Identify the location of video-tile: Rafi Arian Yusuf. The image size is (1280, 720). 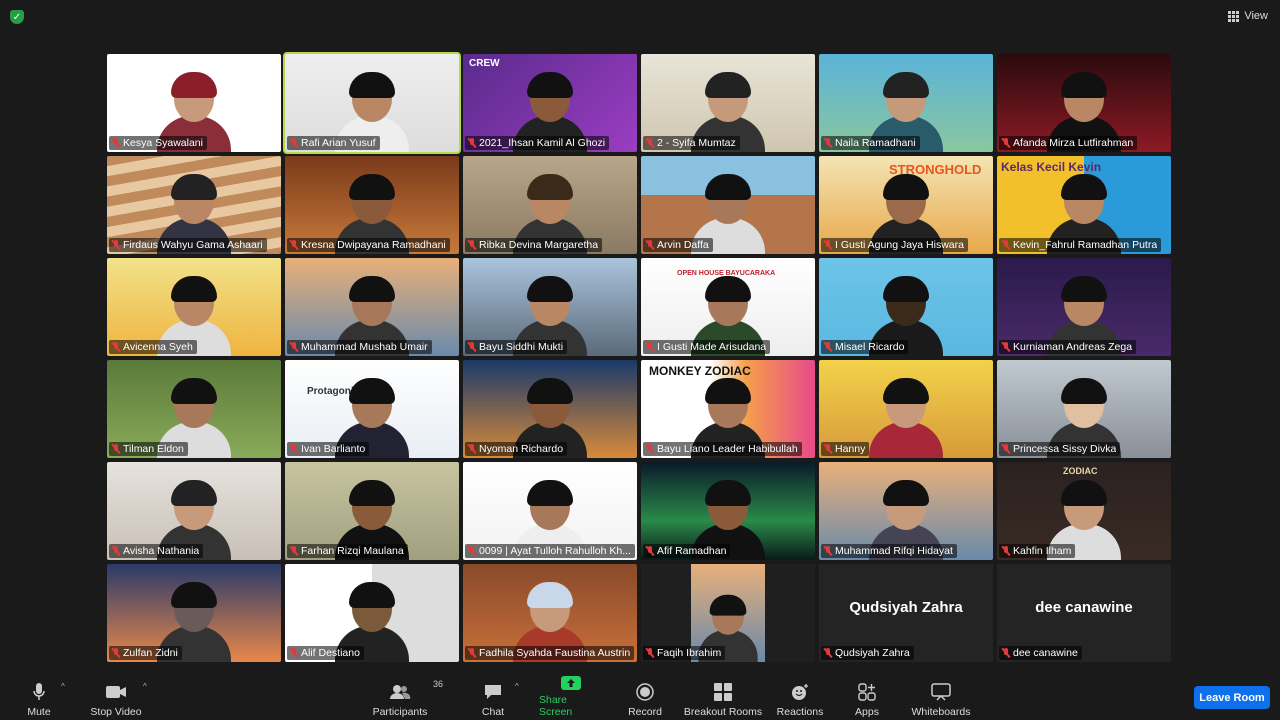
(372, 103).